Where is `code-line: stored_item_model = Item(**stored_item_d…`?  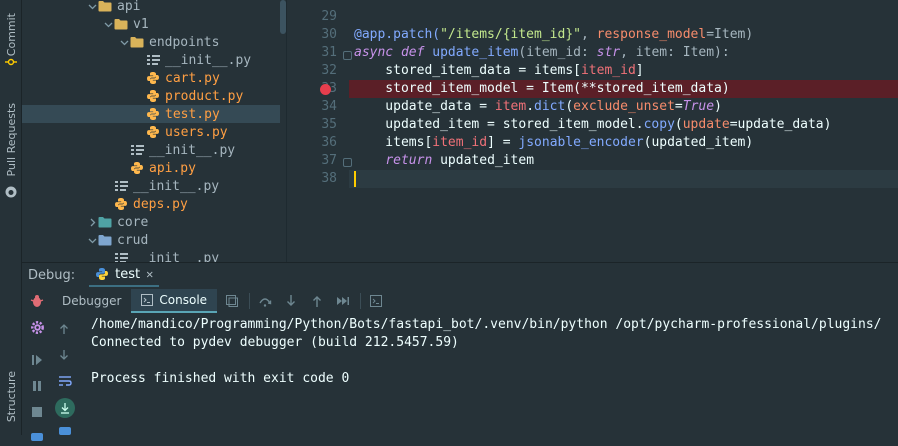
code-line: stored_item_model = Item(**stored_item_d… is located at coordinates (623, 89).